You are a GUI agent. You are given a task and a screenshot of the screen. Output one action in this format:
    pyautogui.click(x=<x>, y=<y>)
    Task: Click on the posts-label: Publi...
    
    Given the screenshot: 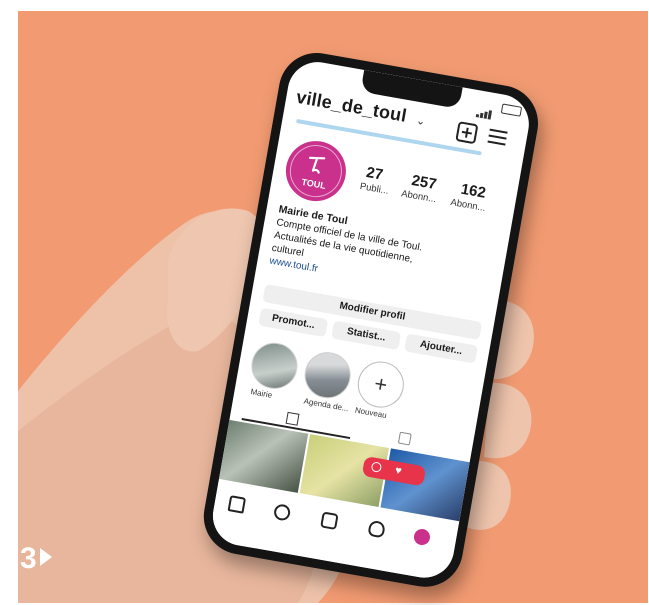 What is the action you would take?
    pyautogui.click(x=374, y=189)
    